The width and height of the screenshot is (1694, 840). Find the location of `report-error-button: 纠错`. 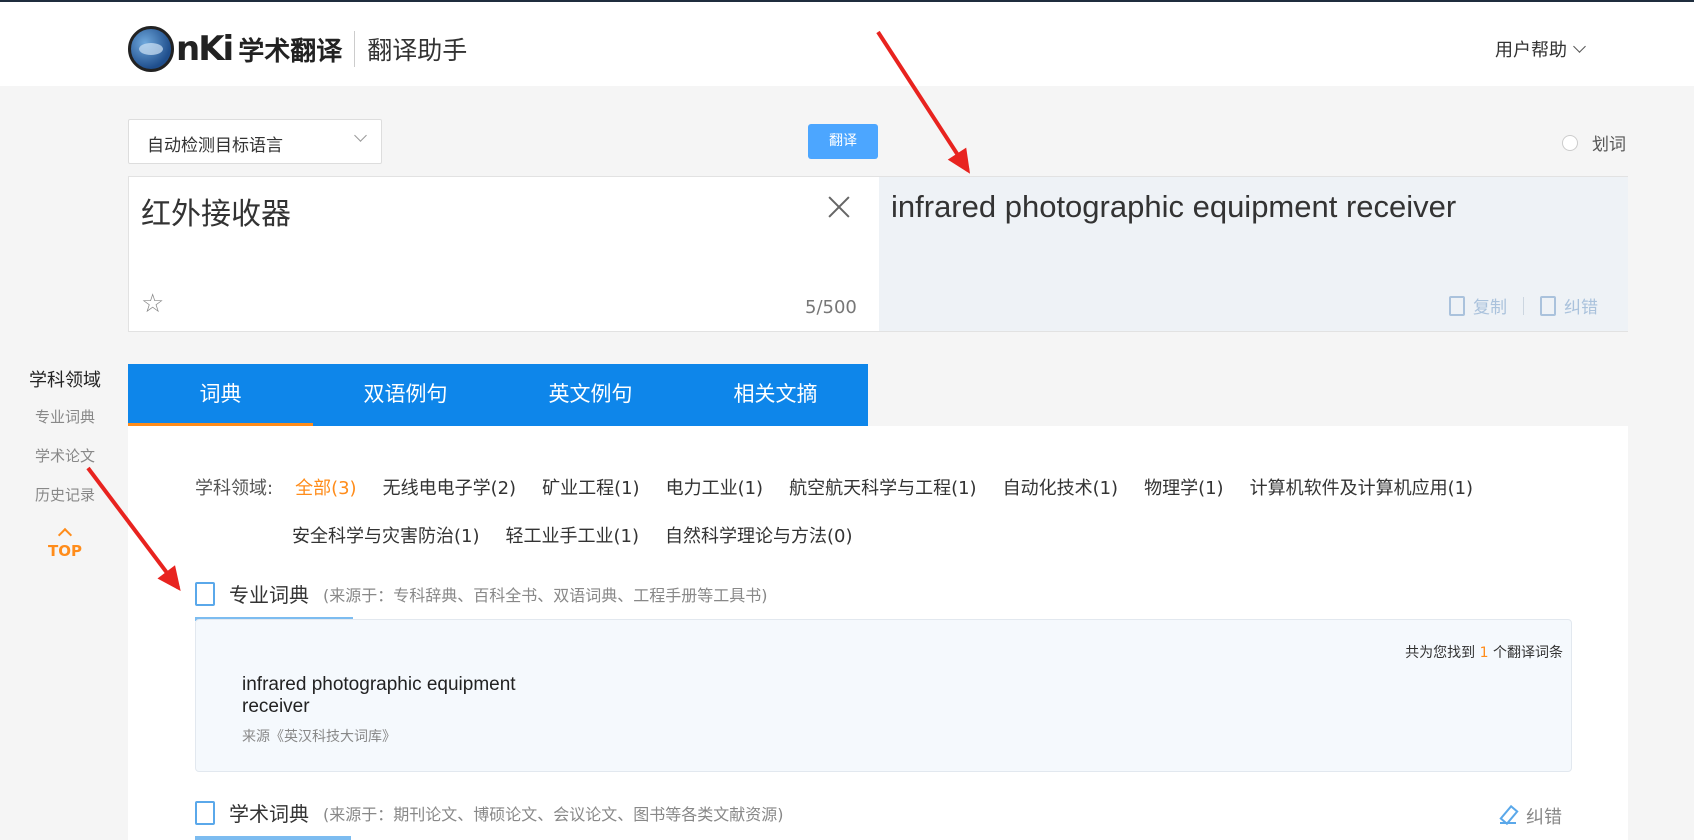

report-error-button: 纠错 is located at coordinates (1581, 305).